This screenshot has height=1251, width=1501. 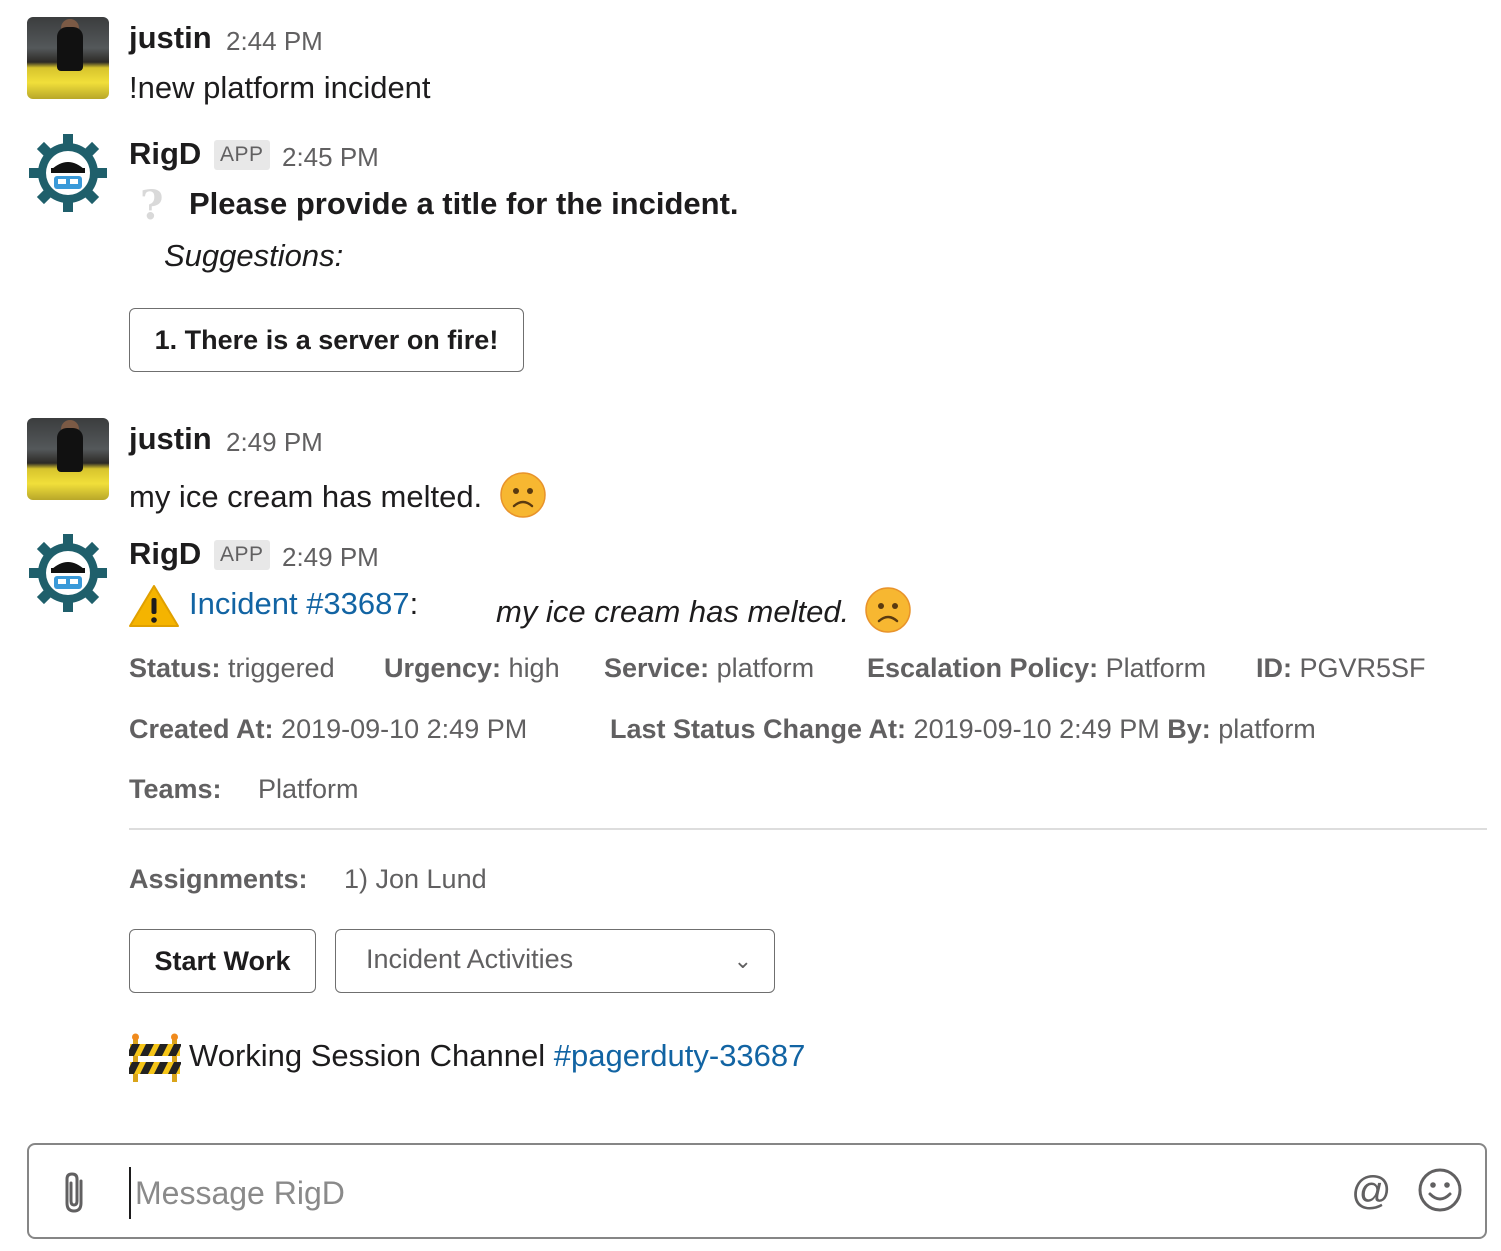 What do you see at coordinates (1189, 729) in the screenshot?
I see `field-label: By:` at bounding box center [1189, 729].